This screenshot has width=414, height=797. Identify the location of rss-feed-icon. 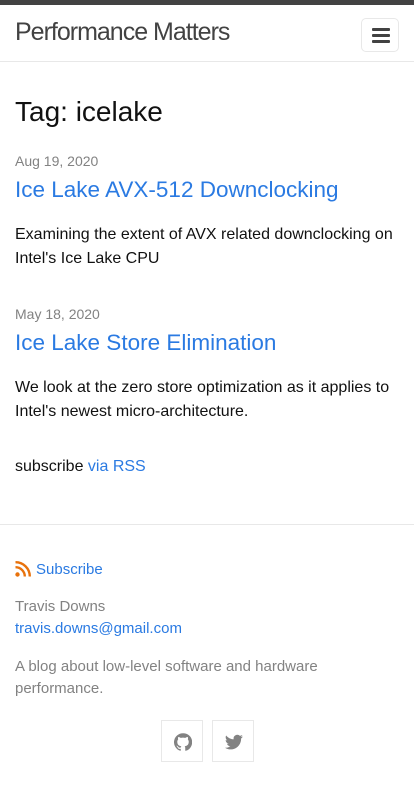
(23, 569).